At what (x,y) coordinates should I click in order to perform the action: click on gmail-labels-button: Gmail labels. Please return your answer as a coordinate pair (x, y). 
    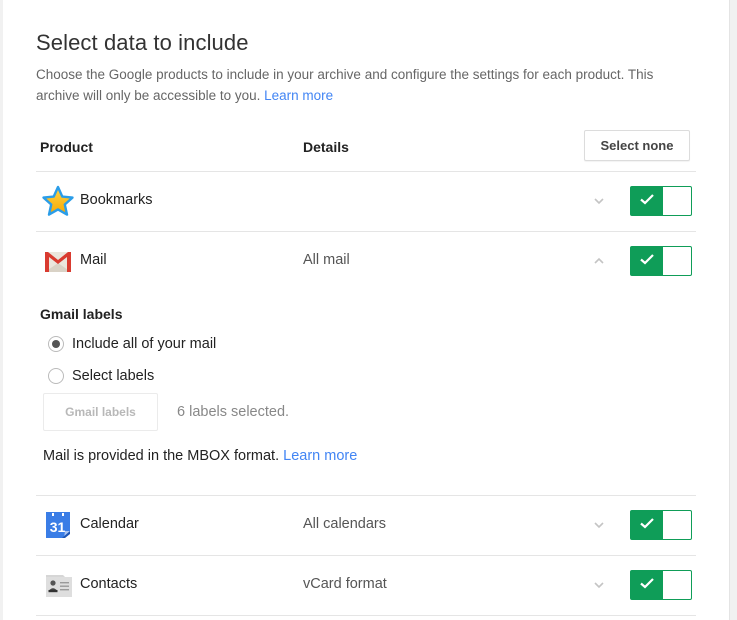
    Looking at the image, I should click on (100, 412).